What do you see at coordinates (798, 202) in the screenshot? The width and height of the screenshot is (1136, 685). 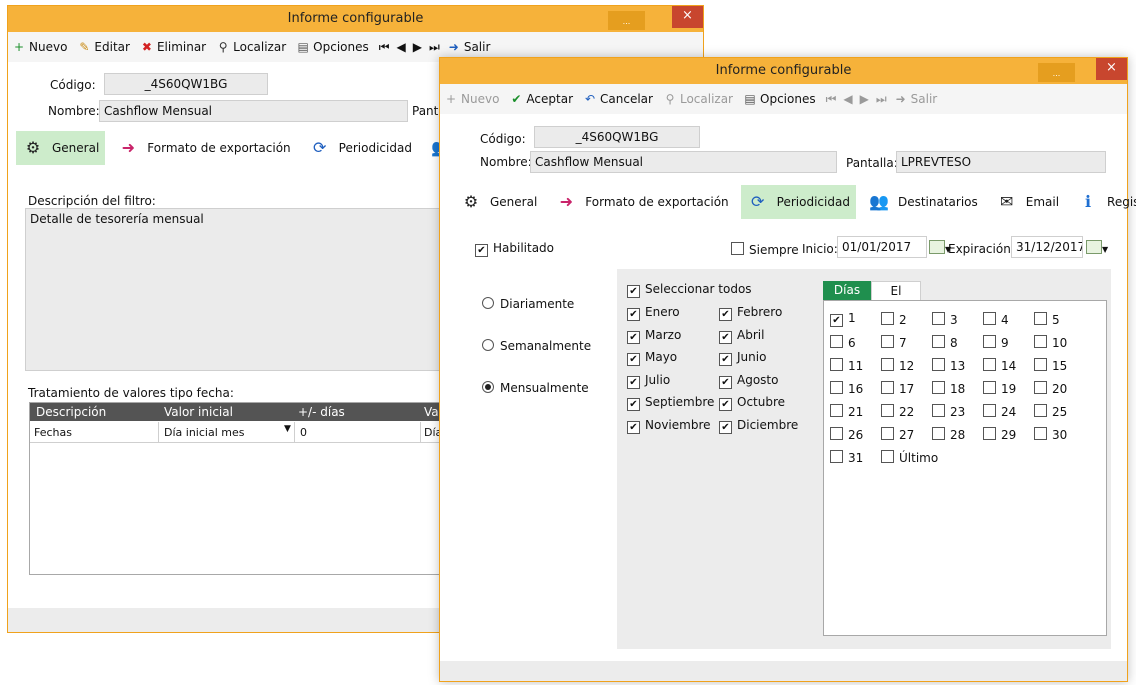 I see `tab-periodicidad: ⟳ Periodicidad` at bounding box center [798, 202].